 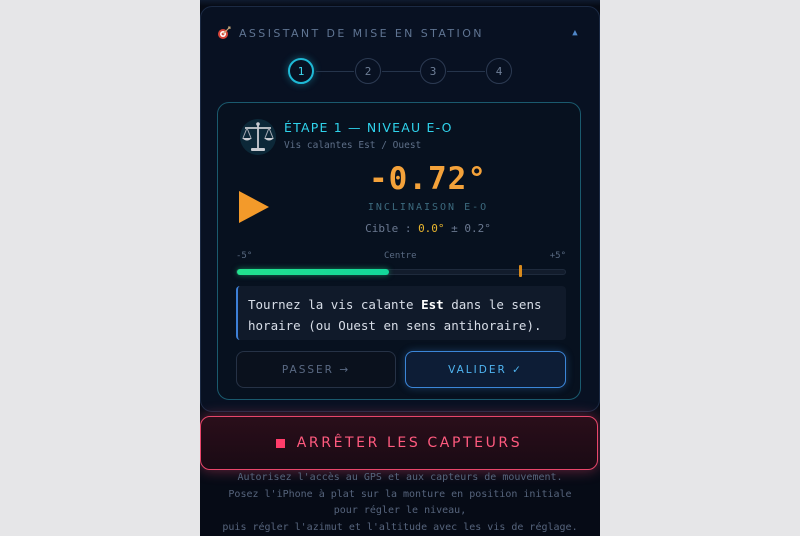 I want to click on target-icon, so click(x=224, y=32).